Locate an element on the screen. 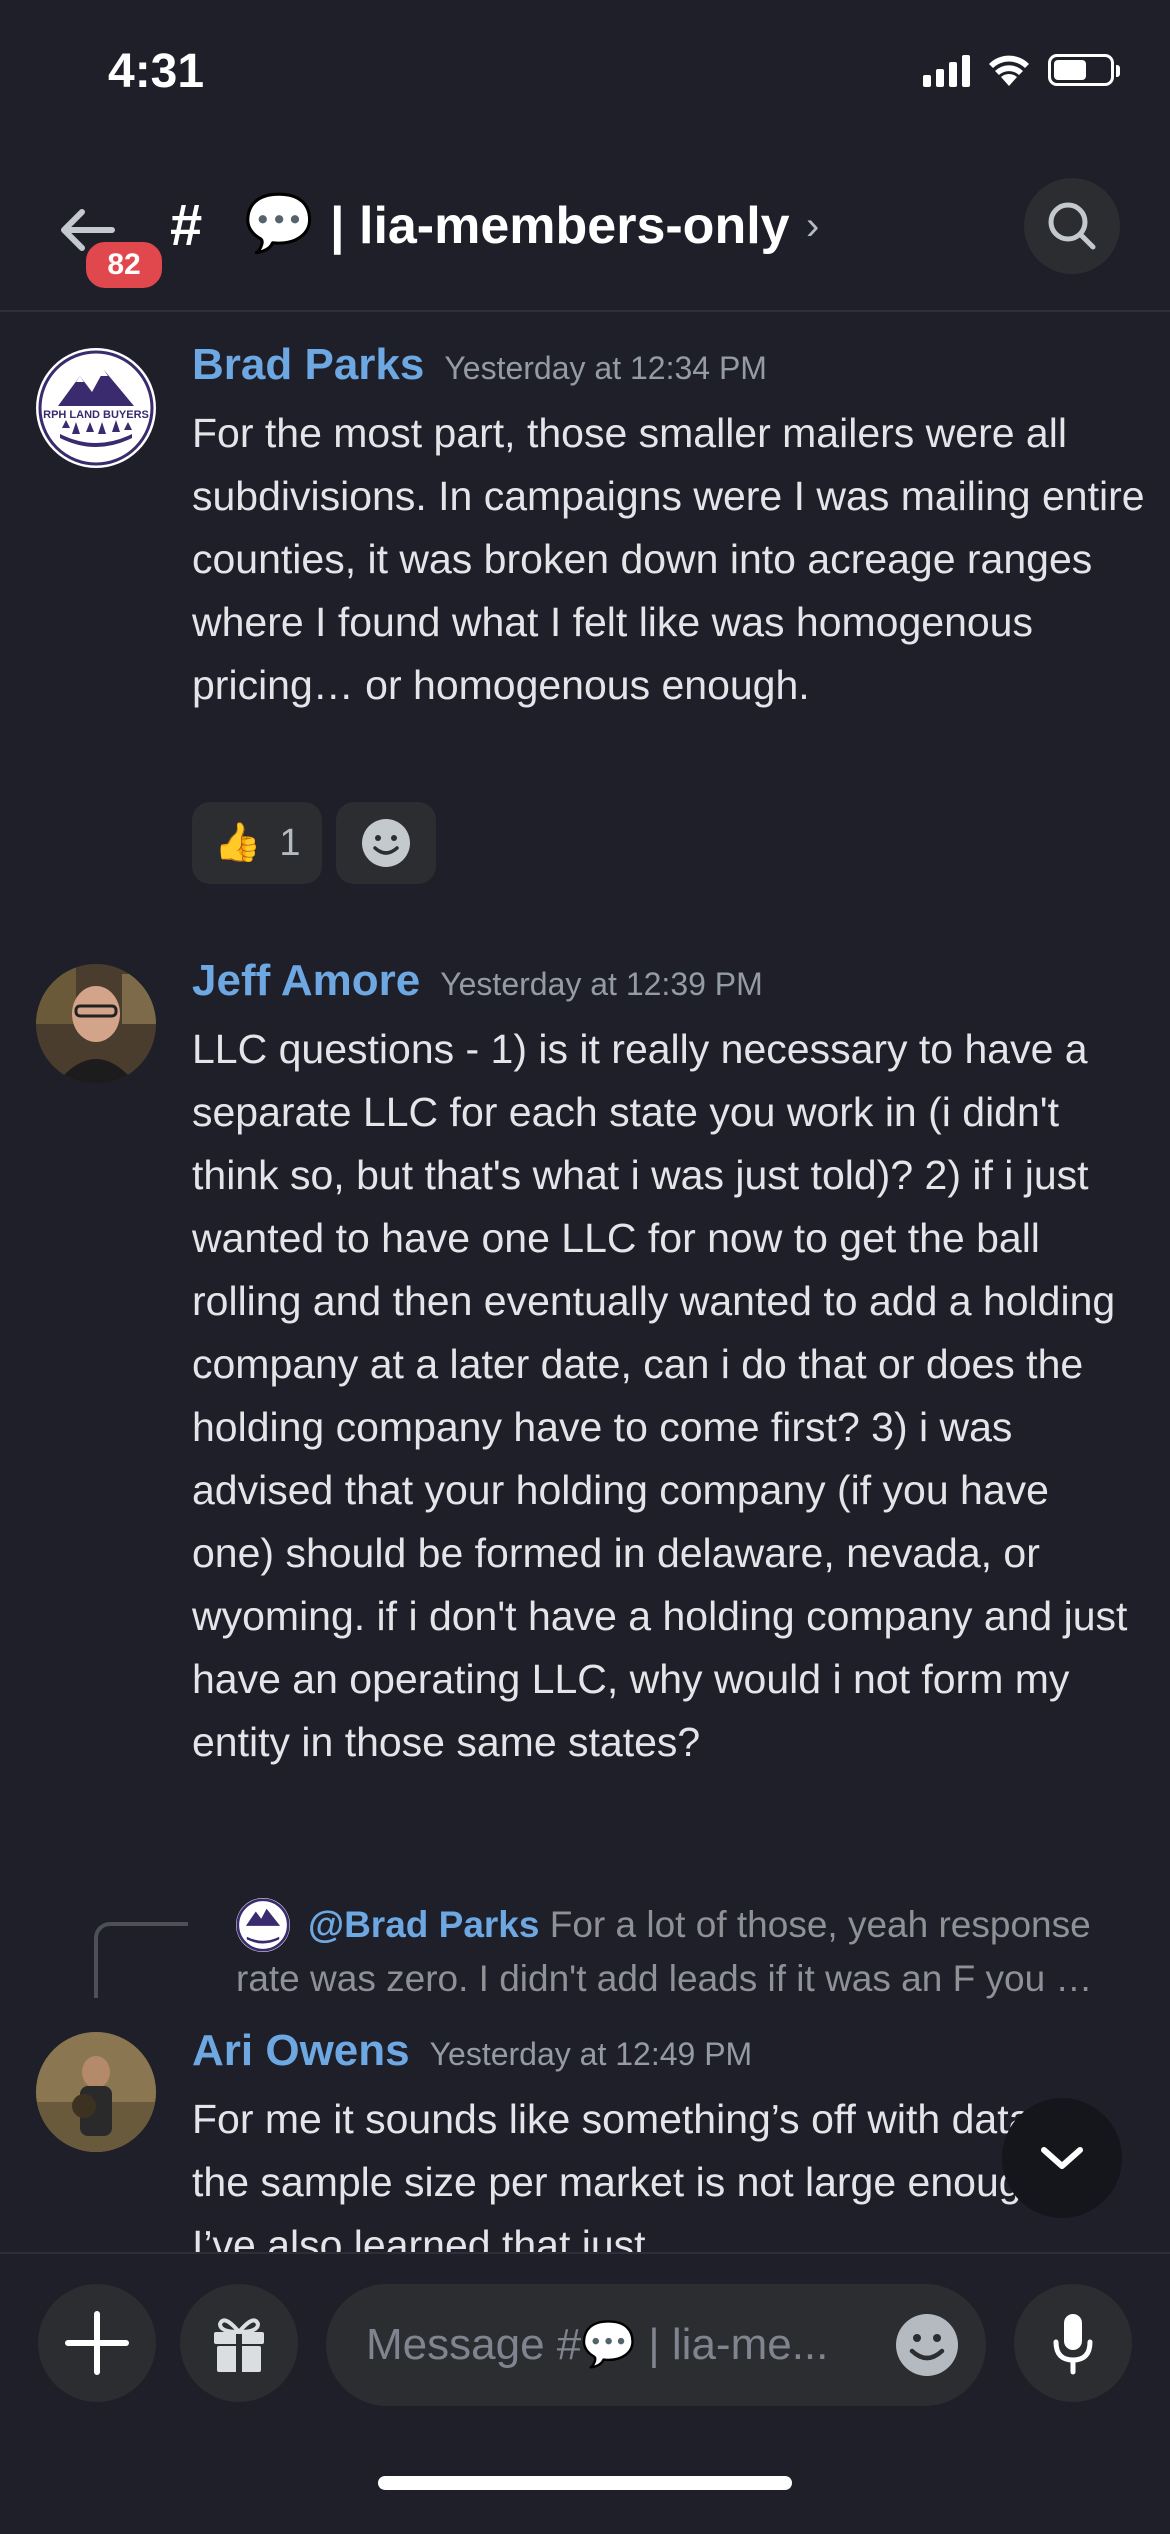 The width and height of the screenshot is (1170, 2534). add-reaction-button is located at coordinates (386, 843).